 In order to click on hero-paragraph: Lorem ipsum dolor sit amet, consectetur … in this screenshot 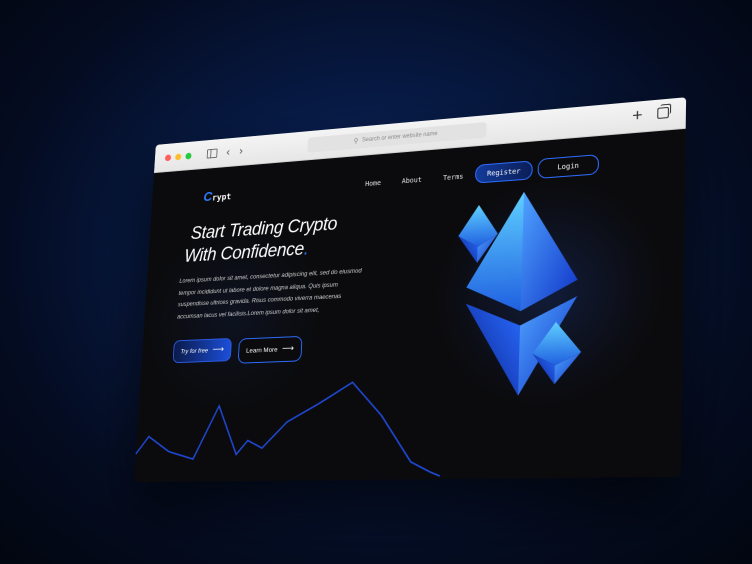, I will do `click(273, 294)`.